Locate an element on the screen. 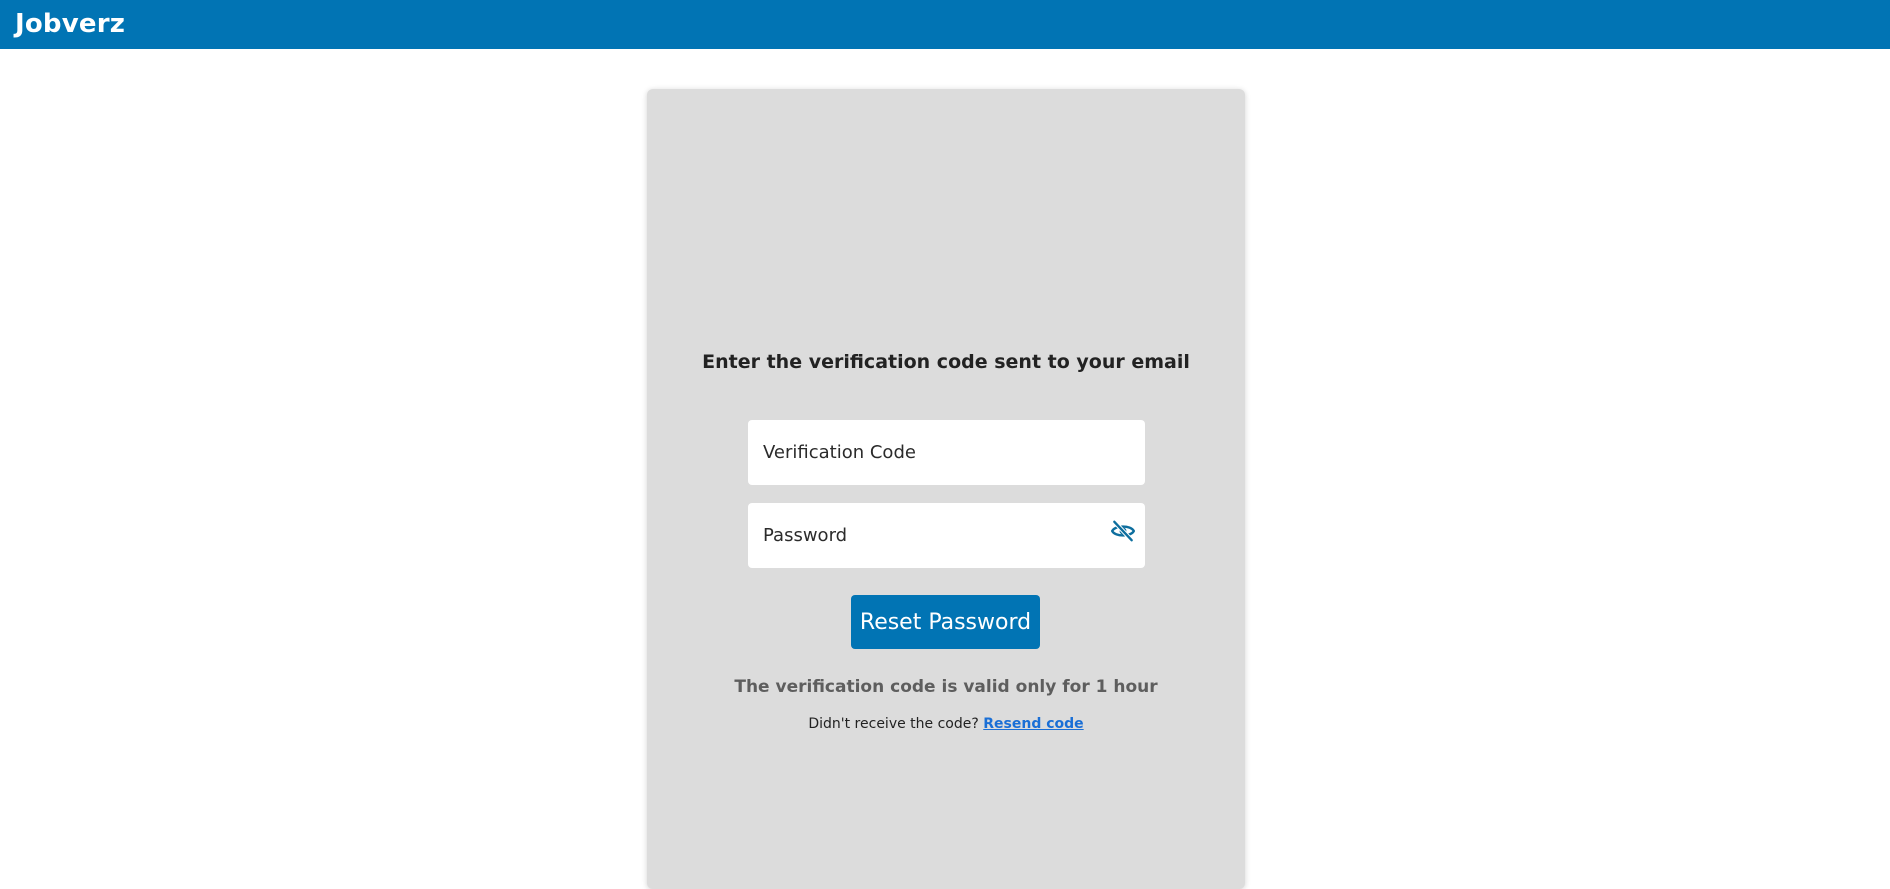 This screenshot has width=1890, height=889. top-navbar: Jobverz is located at coordinates (945, 24).